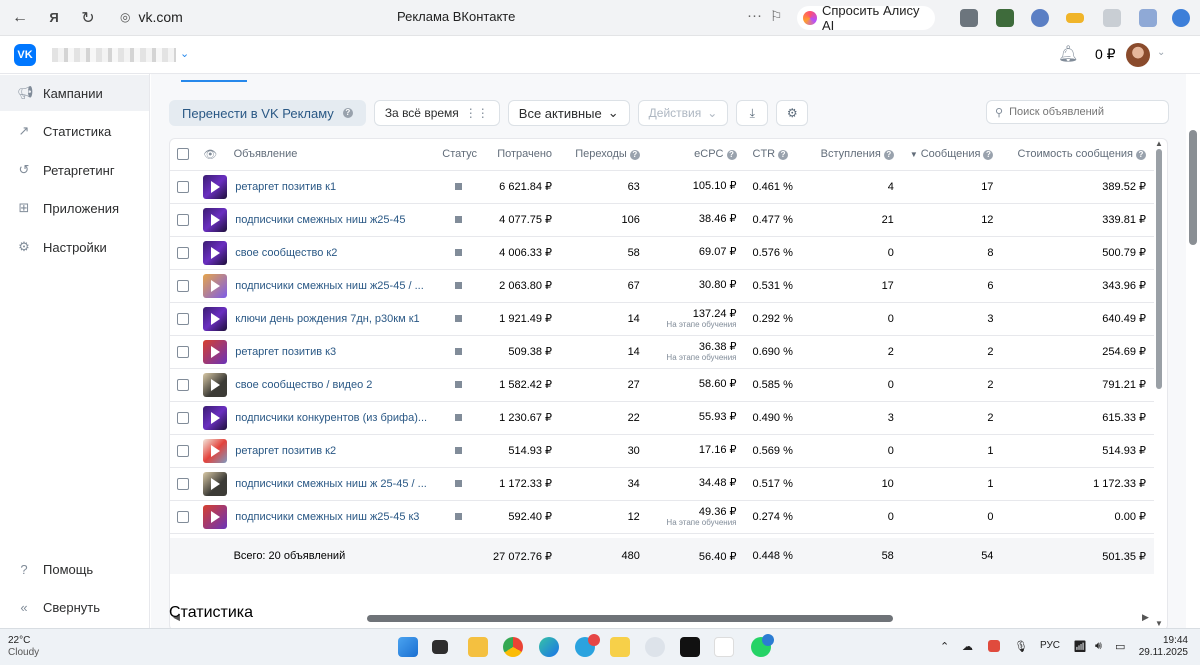 This screenshot has width=1200, height=665. I want to click on wifi-icon: 📶︎, so click(1080, 646).